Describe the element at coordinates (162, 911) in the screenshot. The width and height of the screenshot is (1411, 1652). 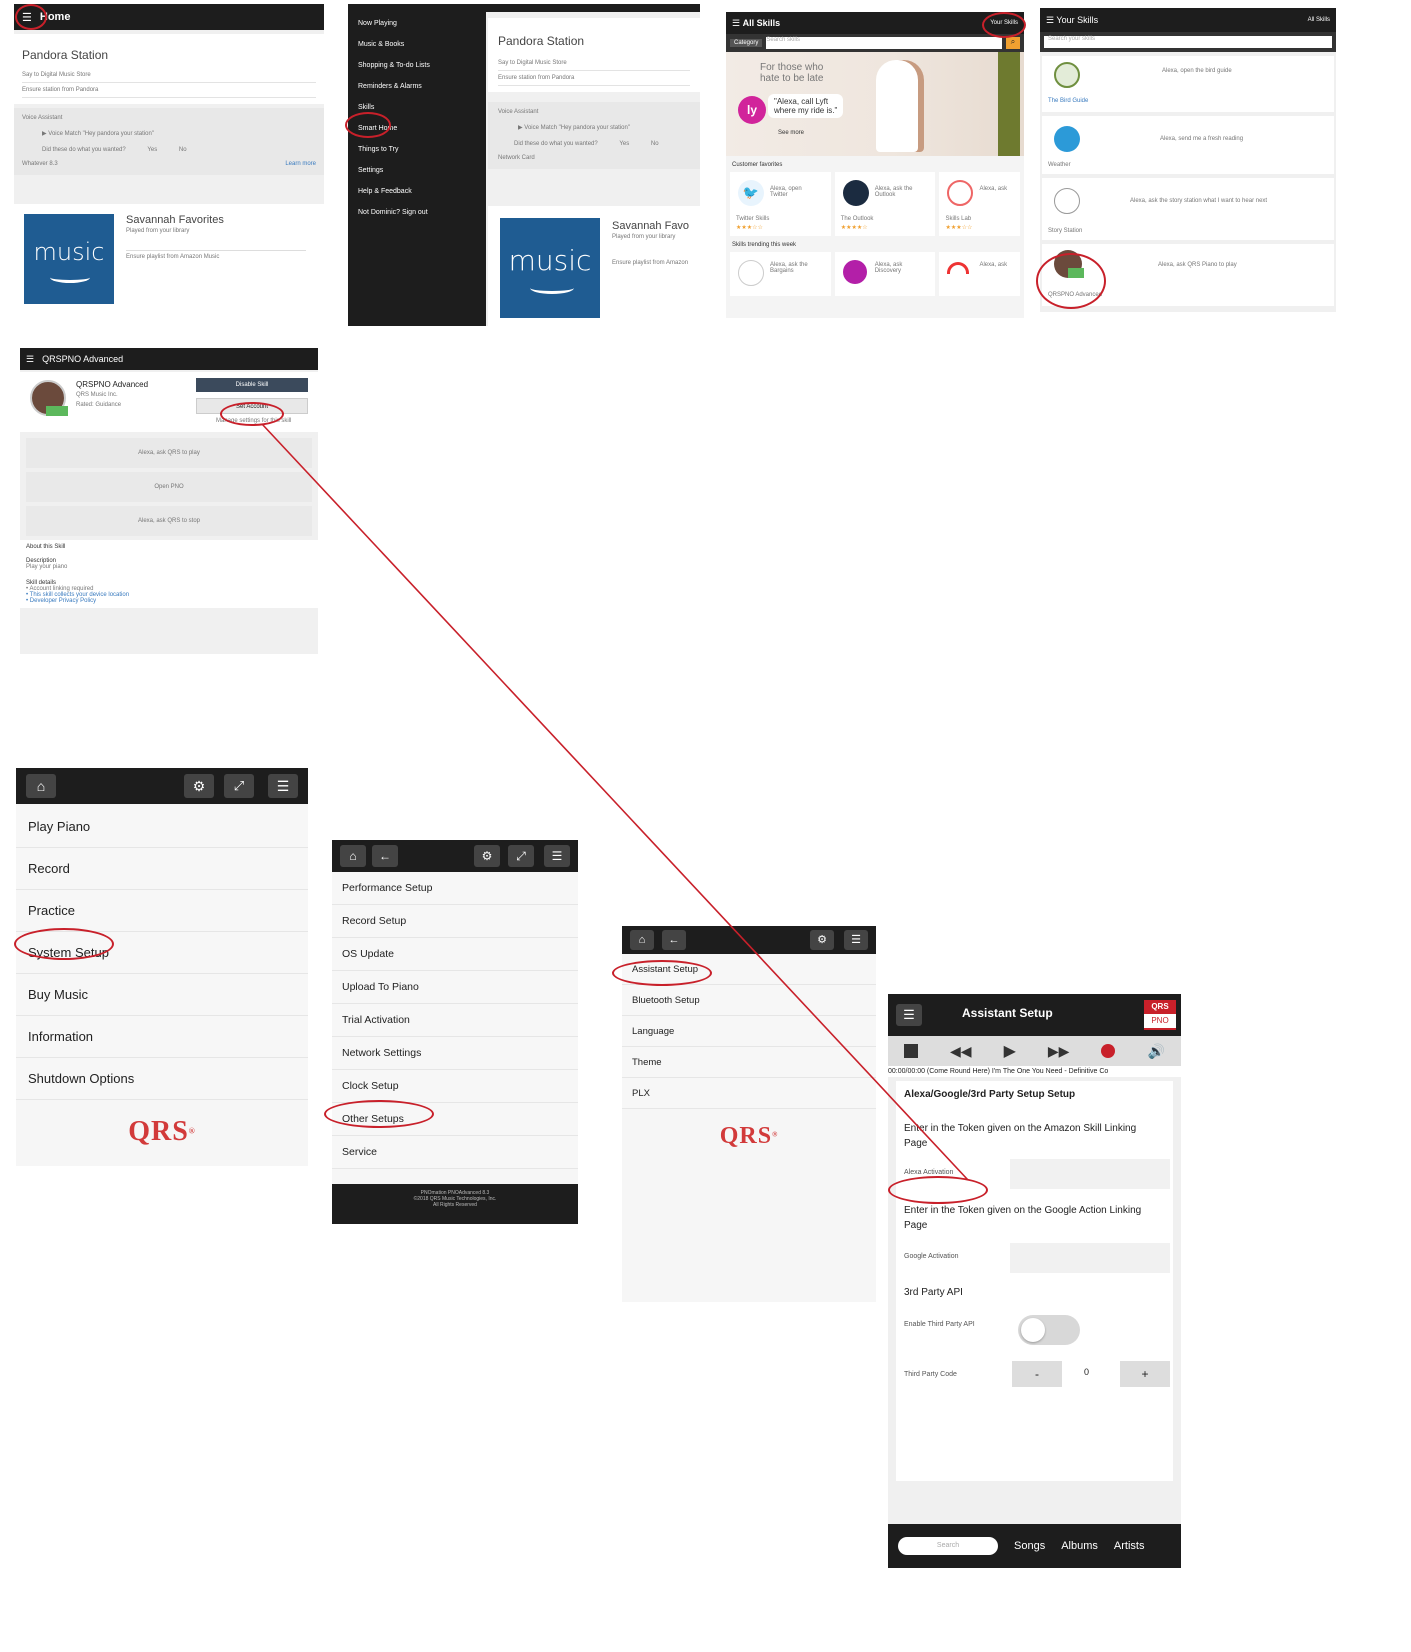
I see `menu-practice: Practice` at that location.